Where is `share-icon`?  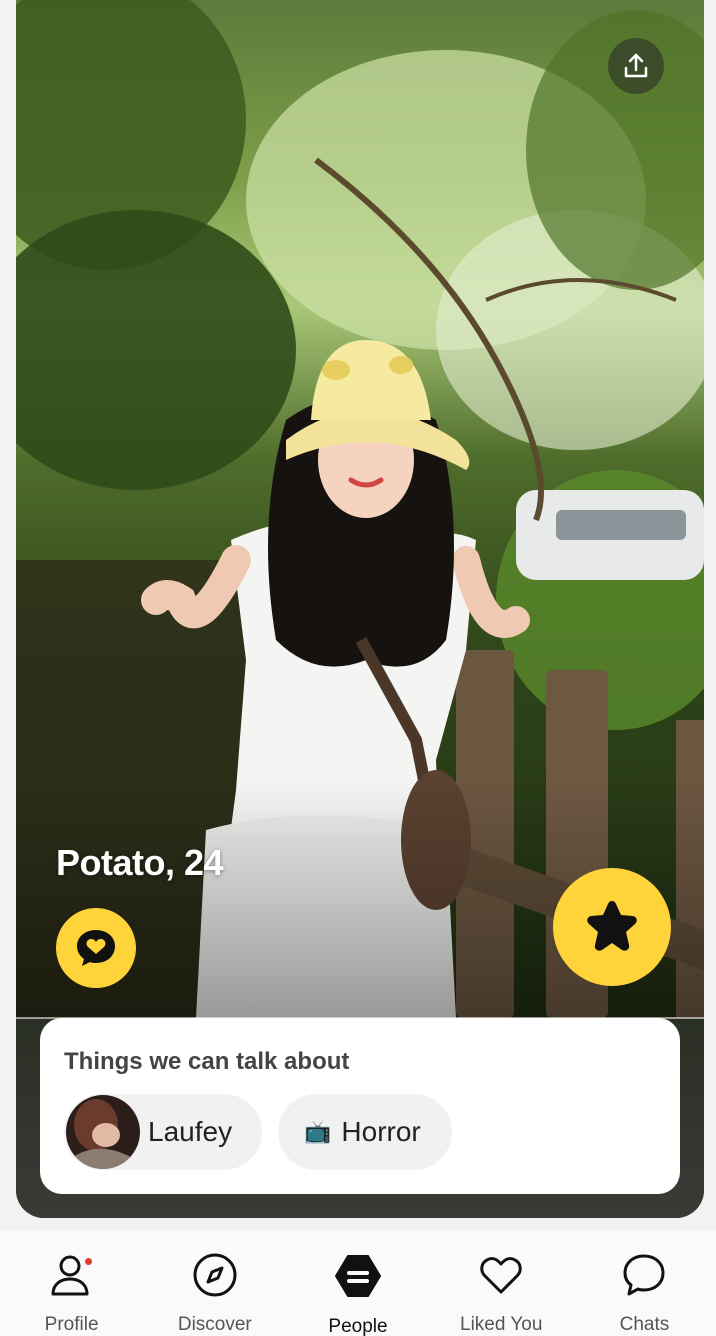
share-icon is located at coordinates (636, 65).